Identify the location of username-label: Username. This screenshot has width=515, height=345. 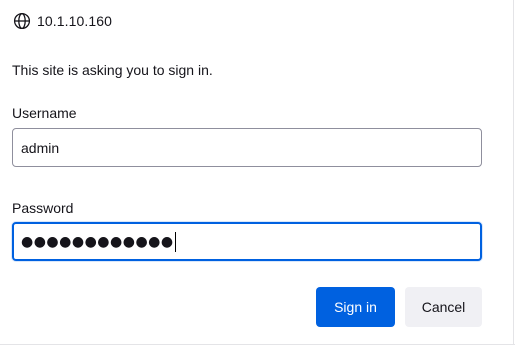
(44, 113).